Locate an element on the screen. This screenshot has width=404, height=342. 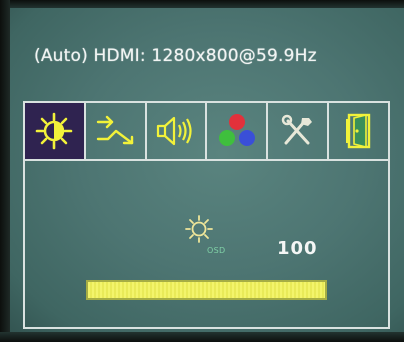
tab-input-signal is located at coordinates (116, 131).